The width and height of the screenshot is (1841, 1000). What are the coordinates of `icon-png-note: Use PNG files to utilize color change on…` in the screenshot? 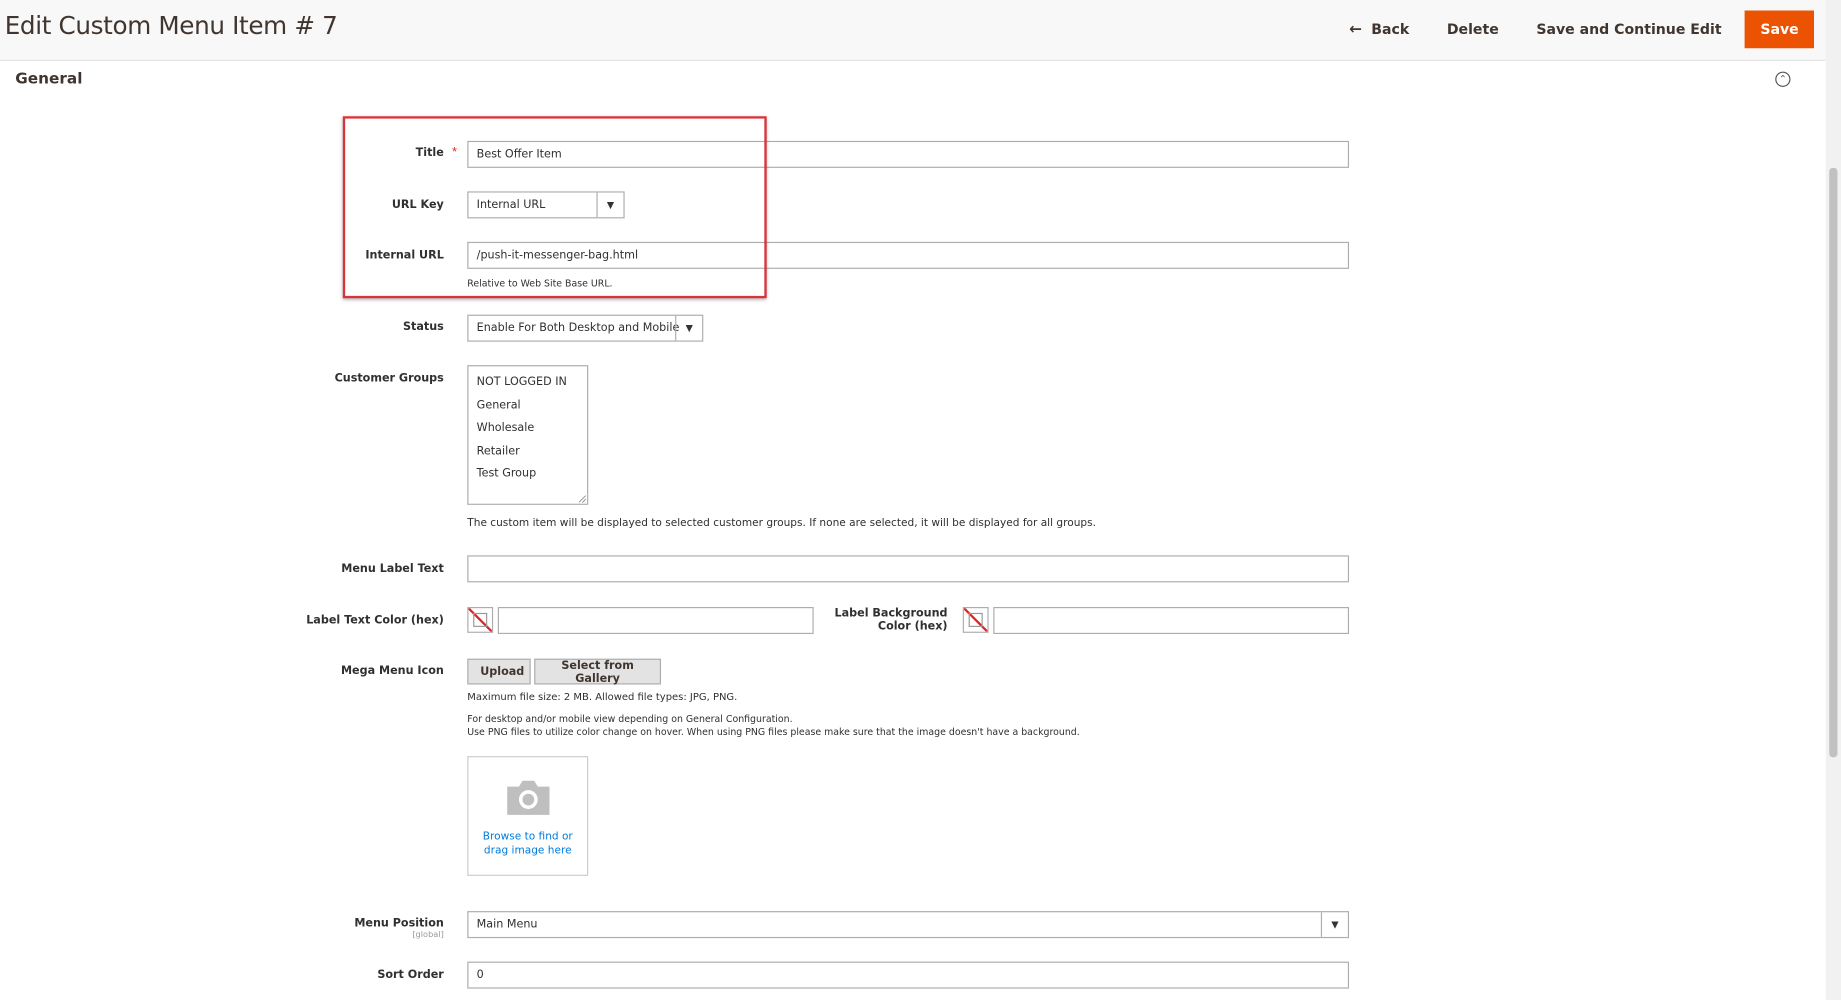 It's located at (773, 732).